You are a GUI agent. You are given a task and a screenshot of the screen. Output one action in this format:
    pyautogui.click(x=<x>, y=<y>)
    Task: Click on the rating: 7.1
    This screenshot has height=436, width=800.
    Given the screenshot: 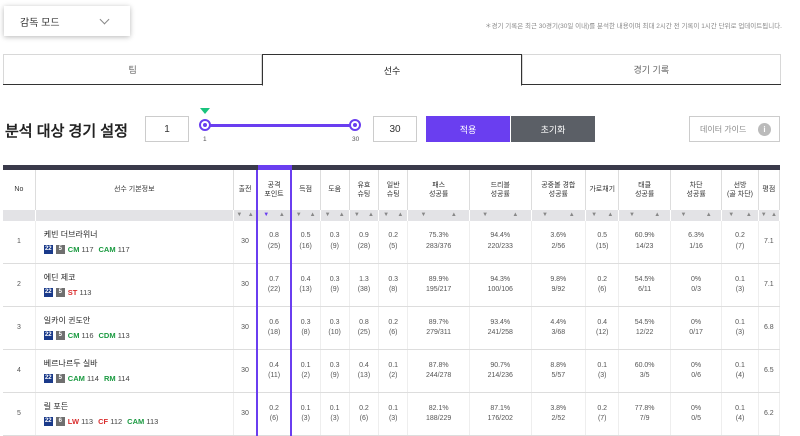 What is the action you would take?
    pyautogui.click(x=769, y=285)
    